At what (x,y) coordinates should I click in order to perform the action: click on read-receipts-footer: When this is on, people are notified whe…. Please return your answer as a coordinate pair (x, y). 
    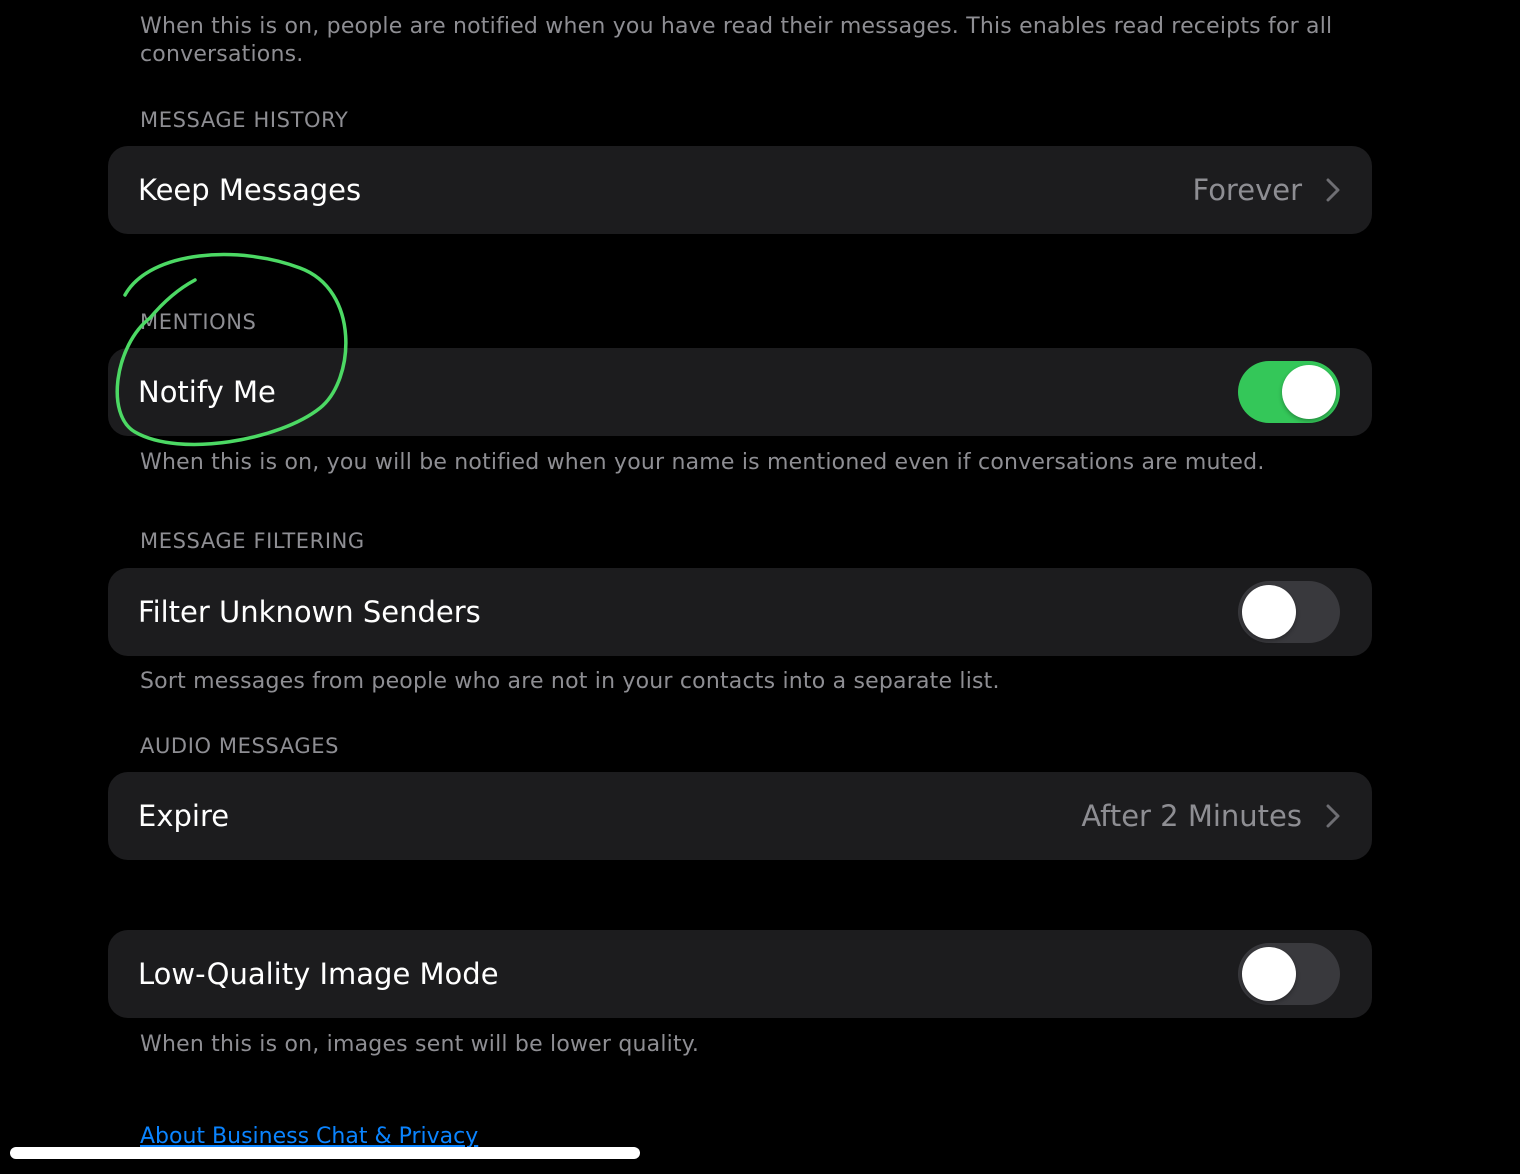
    Looking at the image, I should click on (736, 40).